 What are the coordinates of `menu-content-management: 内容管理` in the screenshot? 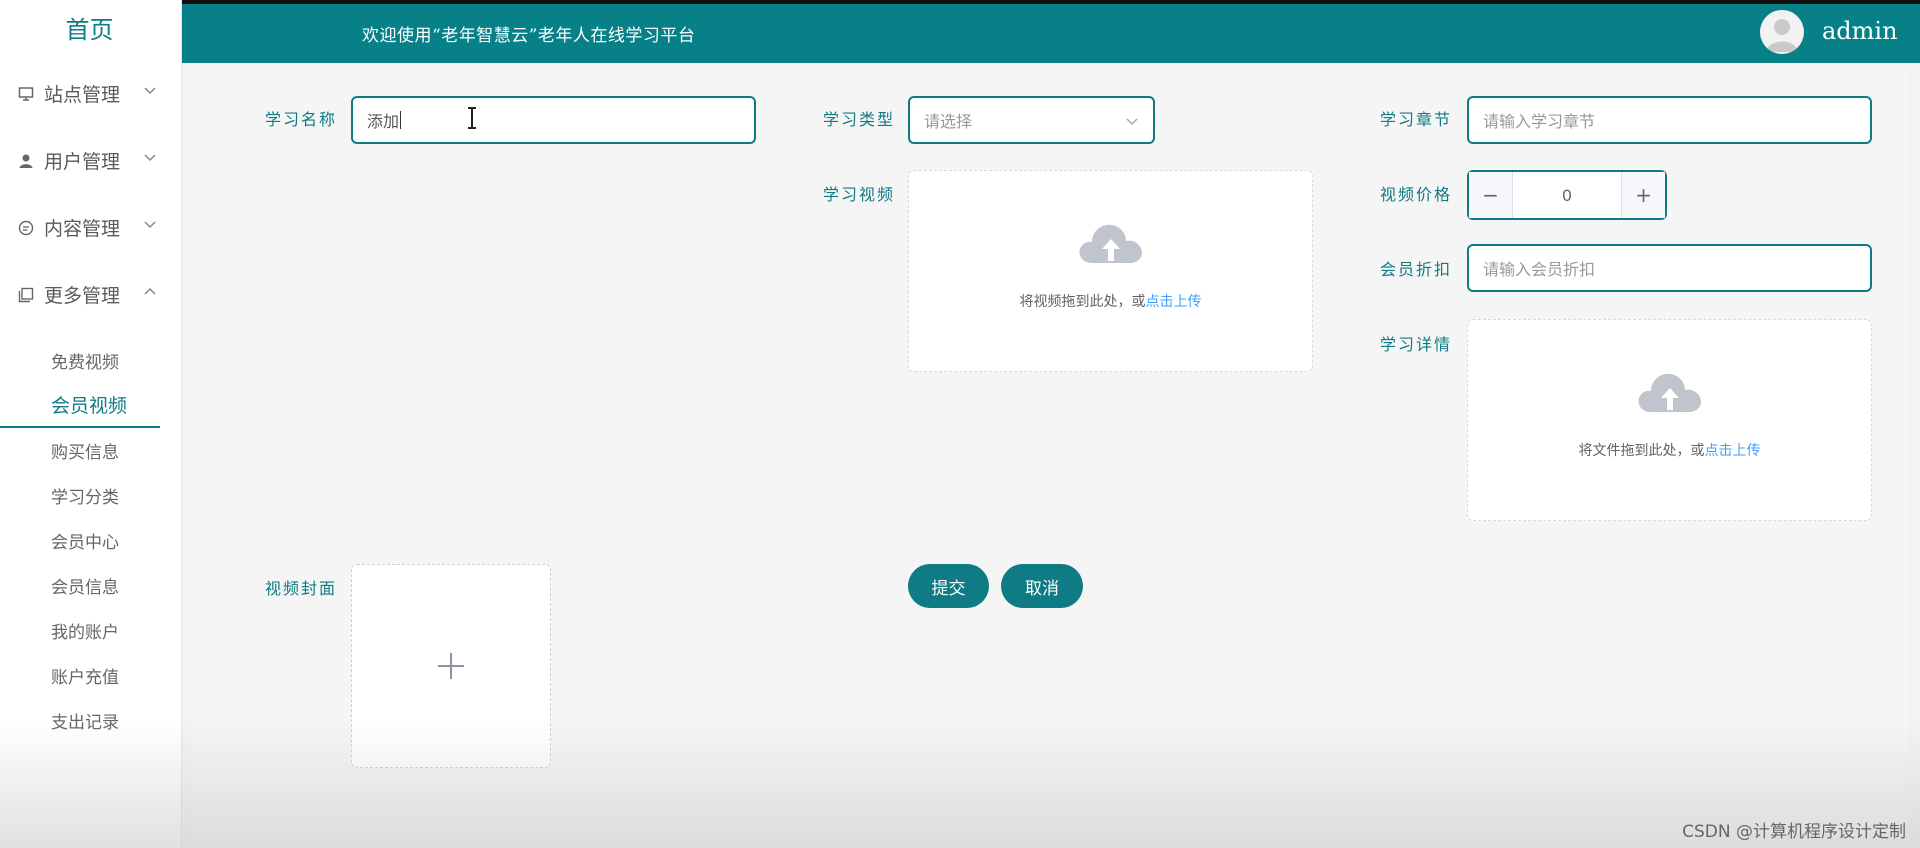 It's located at (90, 227).